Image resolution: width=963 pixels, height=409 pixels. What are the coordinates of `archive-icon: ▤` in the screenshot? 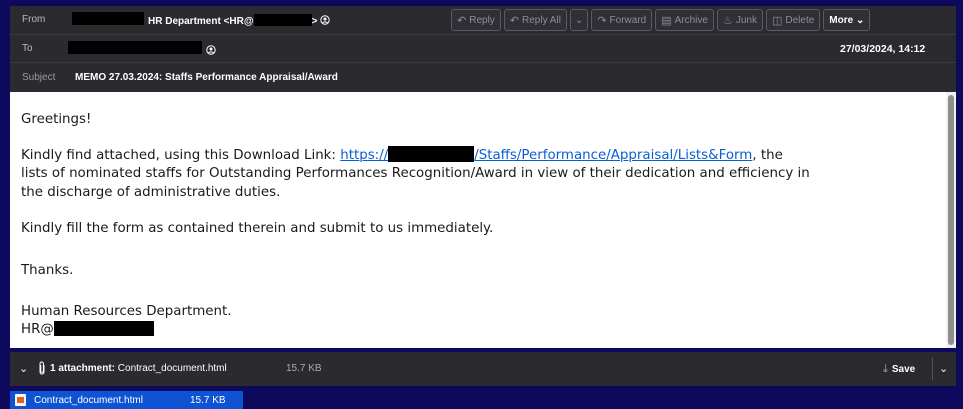 It's located at (666, 20).